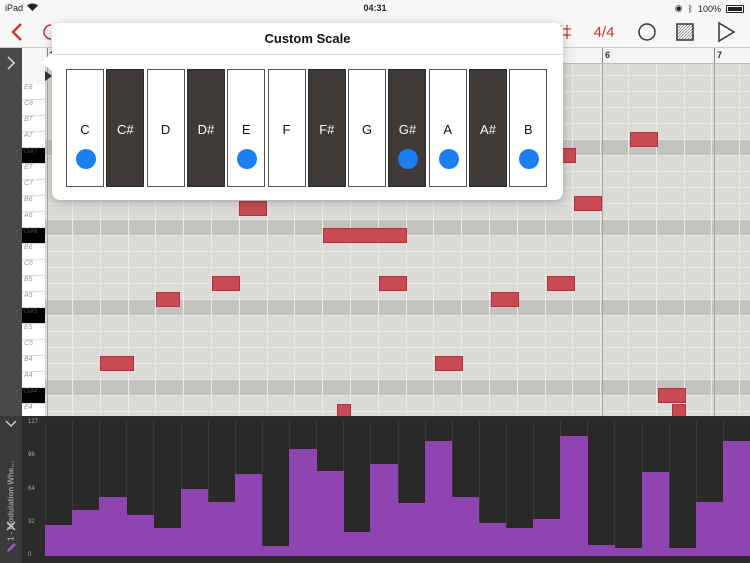 Image resolution: width=750 pixels, height=563 pixels. Describe the element at coordinates (33, 108) in the screenshot. I see `piano-key: C8` at that location.